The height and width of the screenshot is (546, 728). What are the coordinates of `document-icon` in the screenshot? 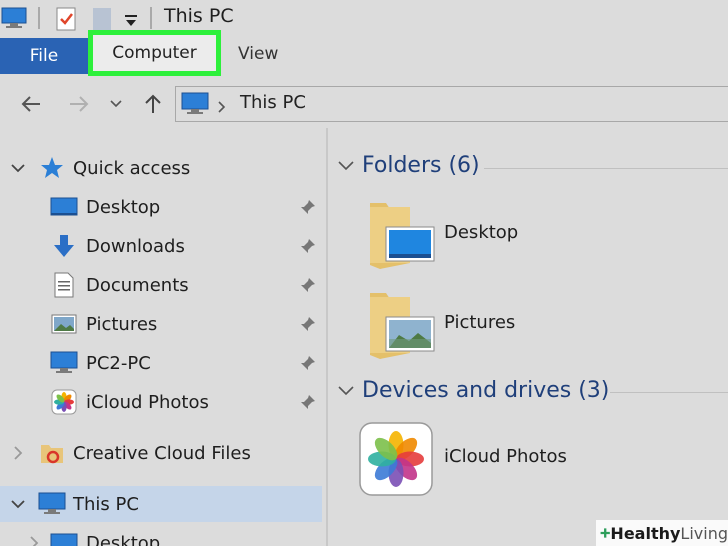 It's located at (64, 285).